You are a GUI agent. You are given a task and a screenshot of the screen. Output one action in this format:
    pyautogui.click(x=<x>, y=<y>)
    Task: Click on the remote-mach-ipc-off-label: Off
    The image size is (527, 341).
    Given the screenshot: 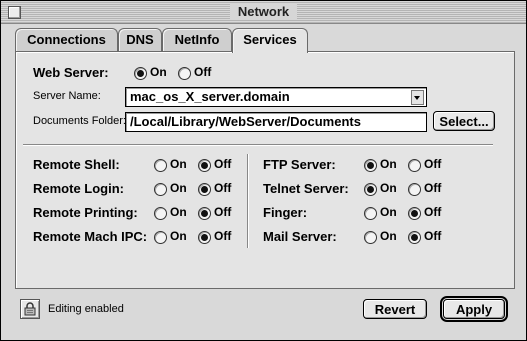 What is the action you would take?
    pyautogui.click(x=222, y=236)
    